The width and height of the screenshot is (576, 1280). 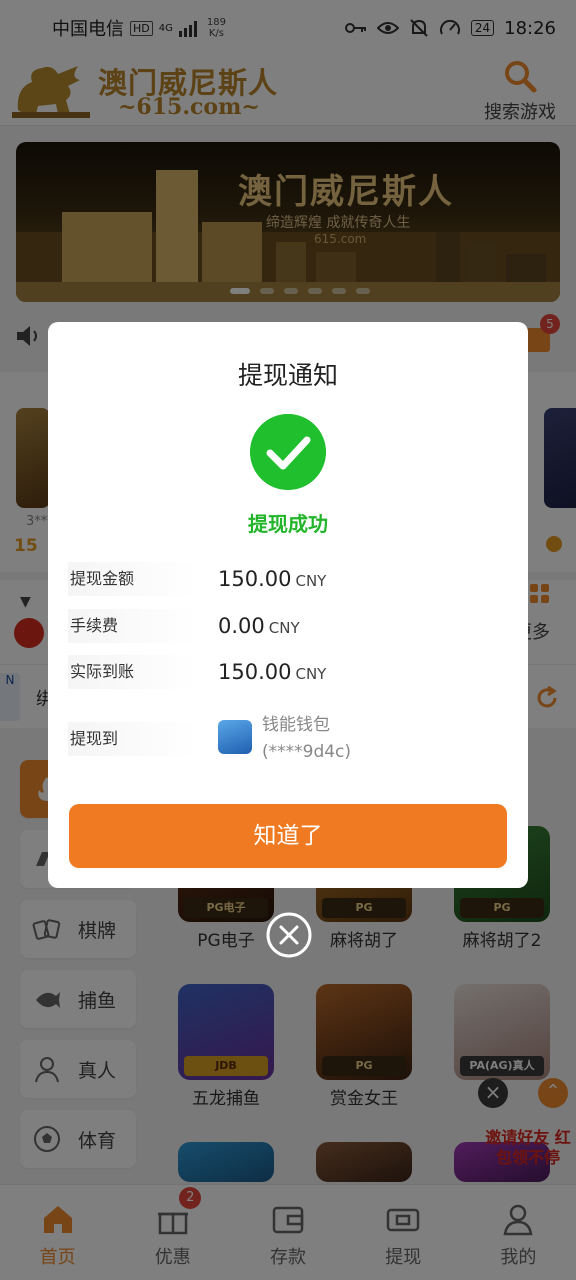 What do you see at coordinates (288, 836) in the screenshot?
I see `acknowledge-button: 知道了` at bounding box center [288, 836].